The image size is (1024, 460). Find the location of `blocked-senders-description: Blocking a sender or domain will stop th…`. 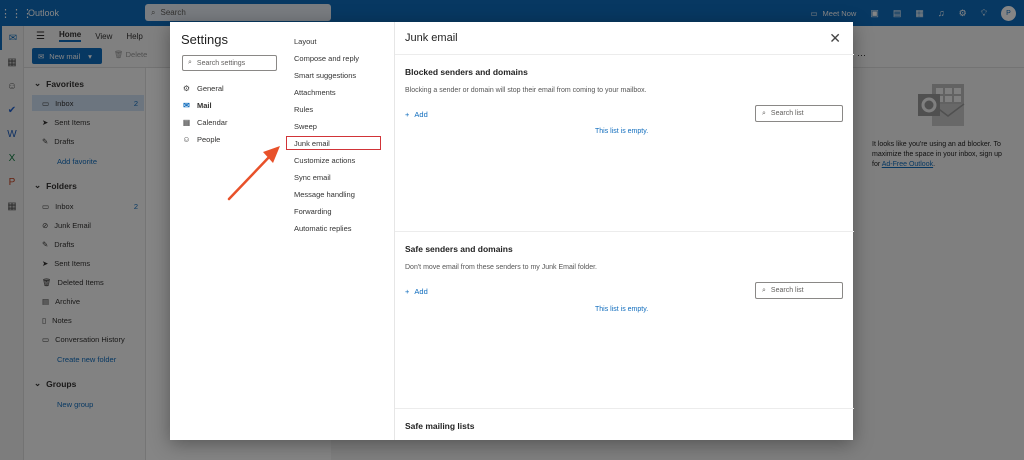

blocked-senders-description: Blocking a sender or domain will stop th… is located at coordinates (526, 90).